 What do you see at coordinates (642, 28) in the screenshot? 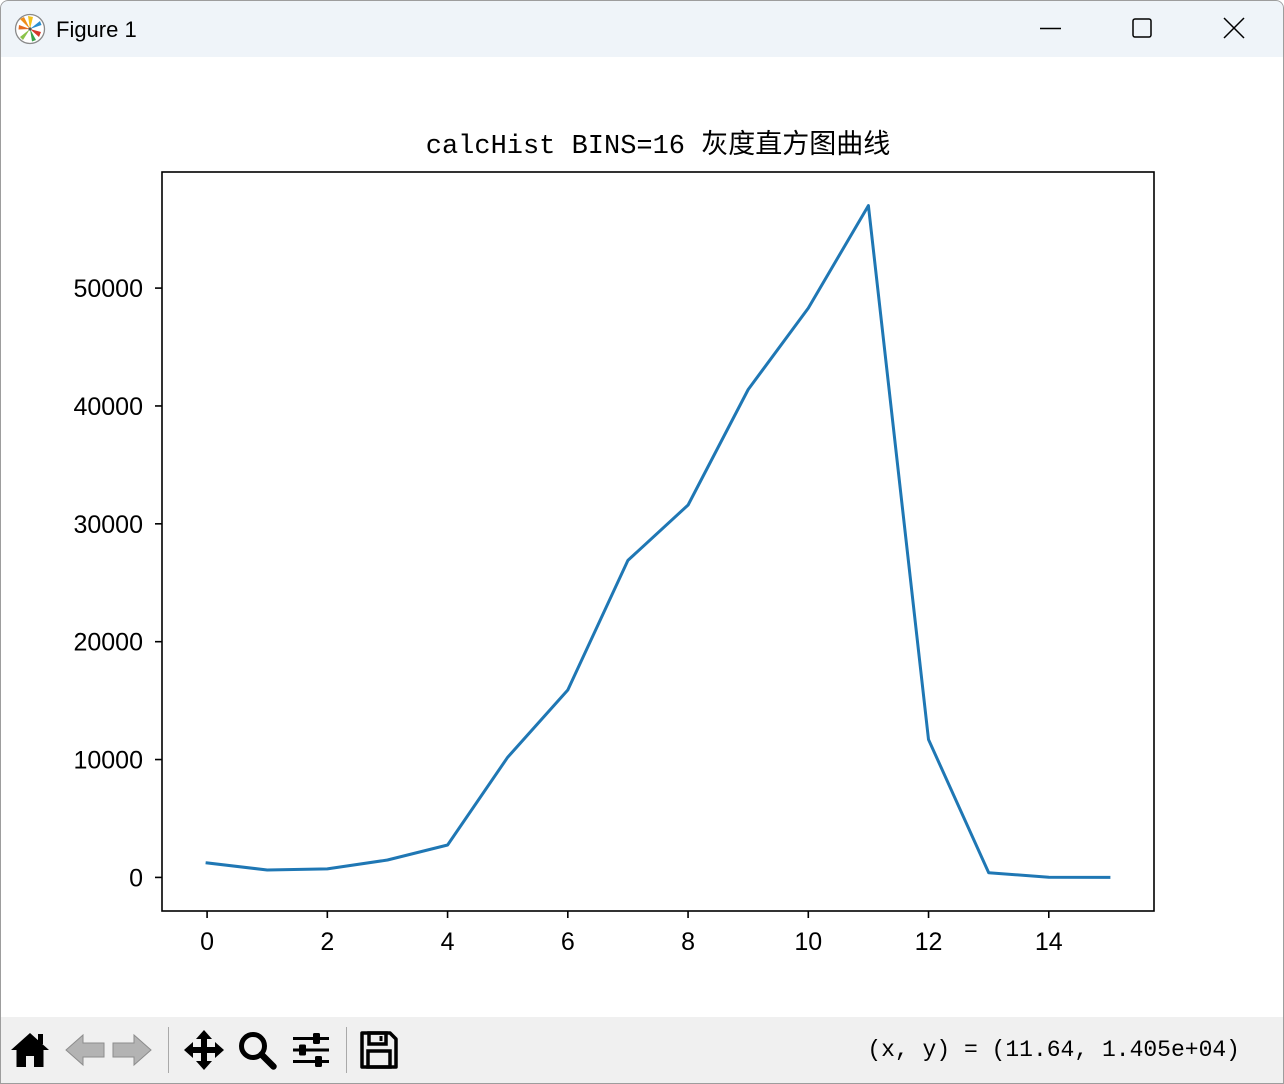
I see `title-bar: Figure 1` at bounding box center [642, 28].